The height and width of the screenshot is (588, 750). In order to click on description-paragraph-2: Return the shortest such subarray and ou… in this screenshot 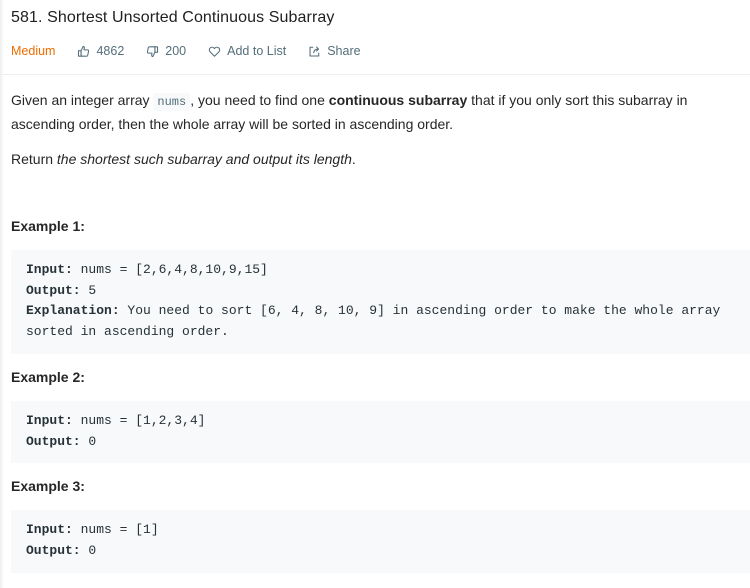, I will do `click(183, 159)`.